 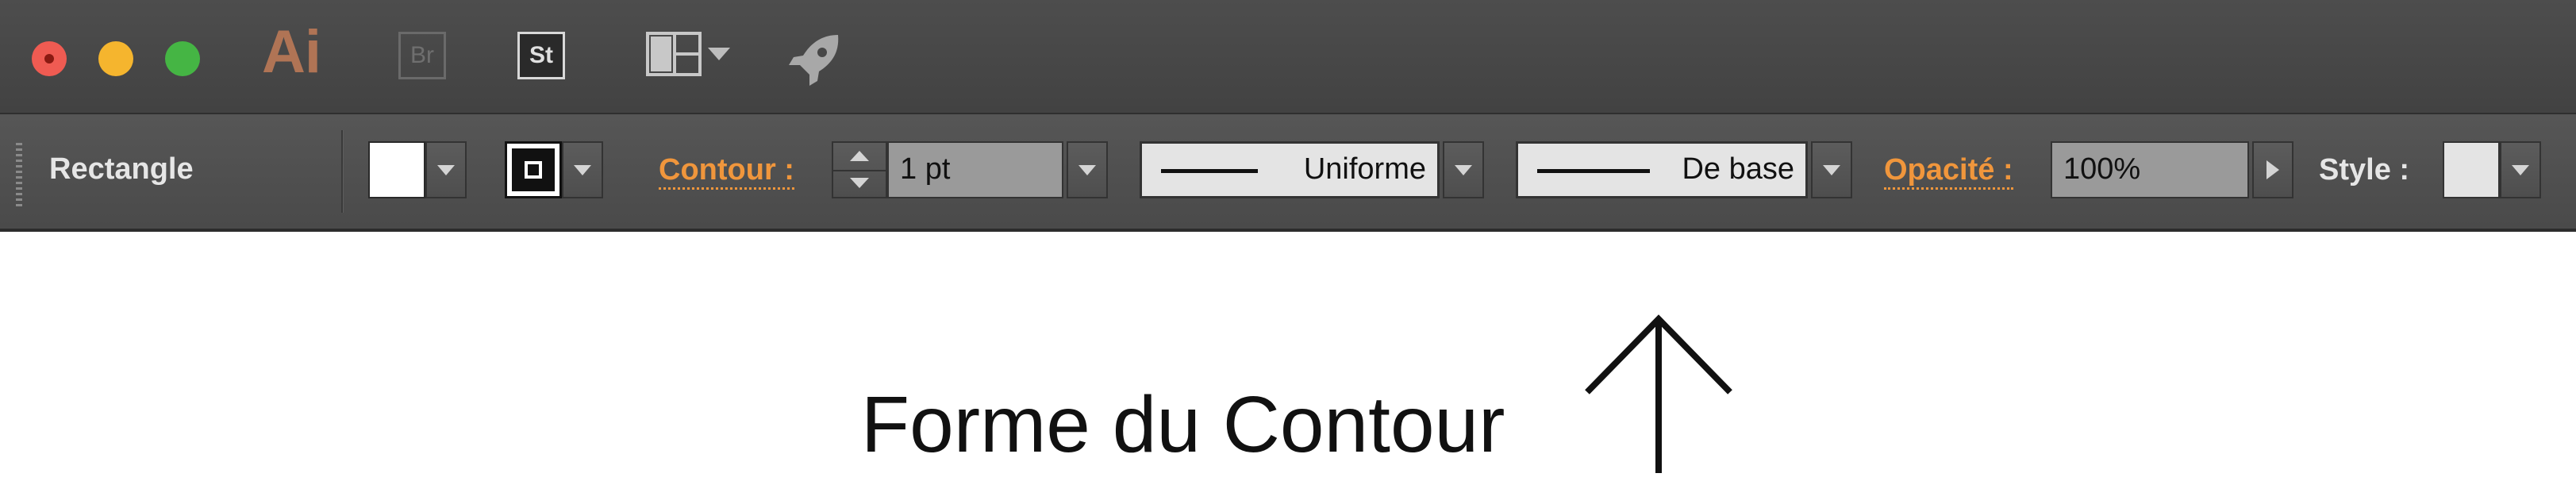 What do you see at coordinates (2520, 169) in the screenshot?
I see `graphic-style-dropdown-button` at bounding box center [2520, 169].